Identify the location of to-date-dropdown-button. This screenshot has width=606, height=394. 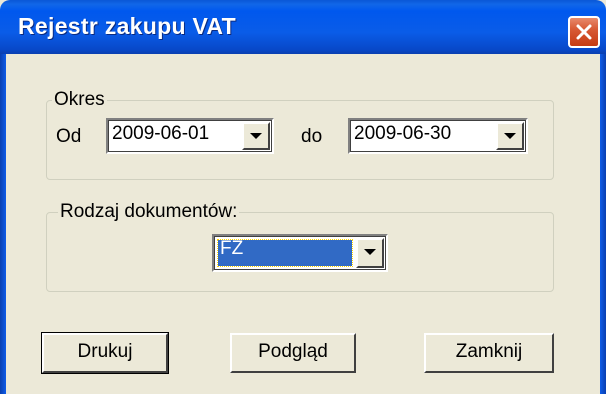
(510, 136).